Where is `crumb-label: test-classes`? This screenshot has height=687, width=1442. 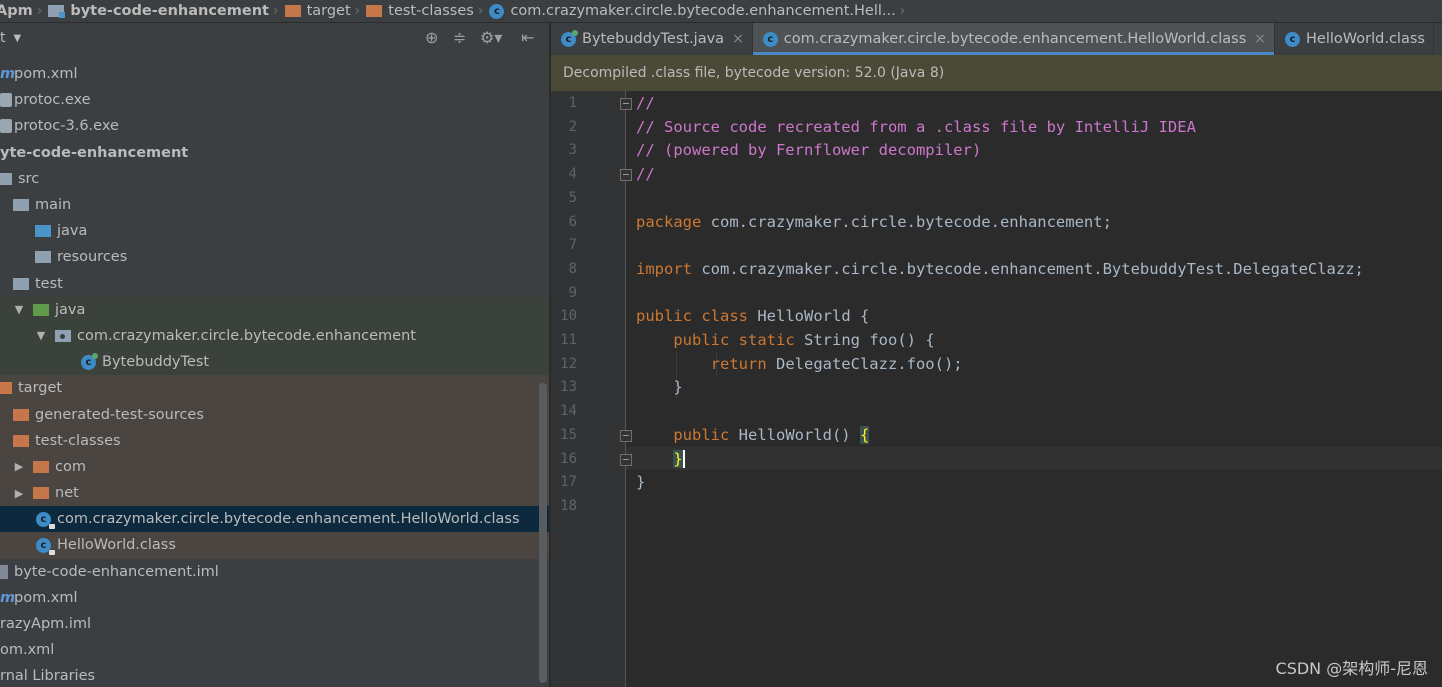 crumb-label: test-classes is located at coordinates (431, 11).